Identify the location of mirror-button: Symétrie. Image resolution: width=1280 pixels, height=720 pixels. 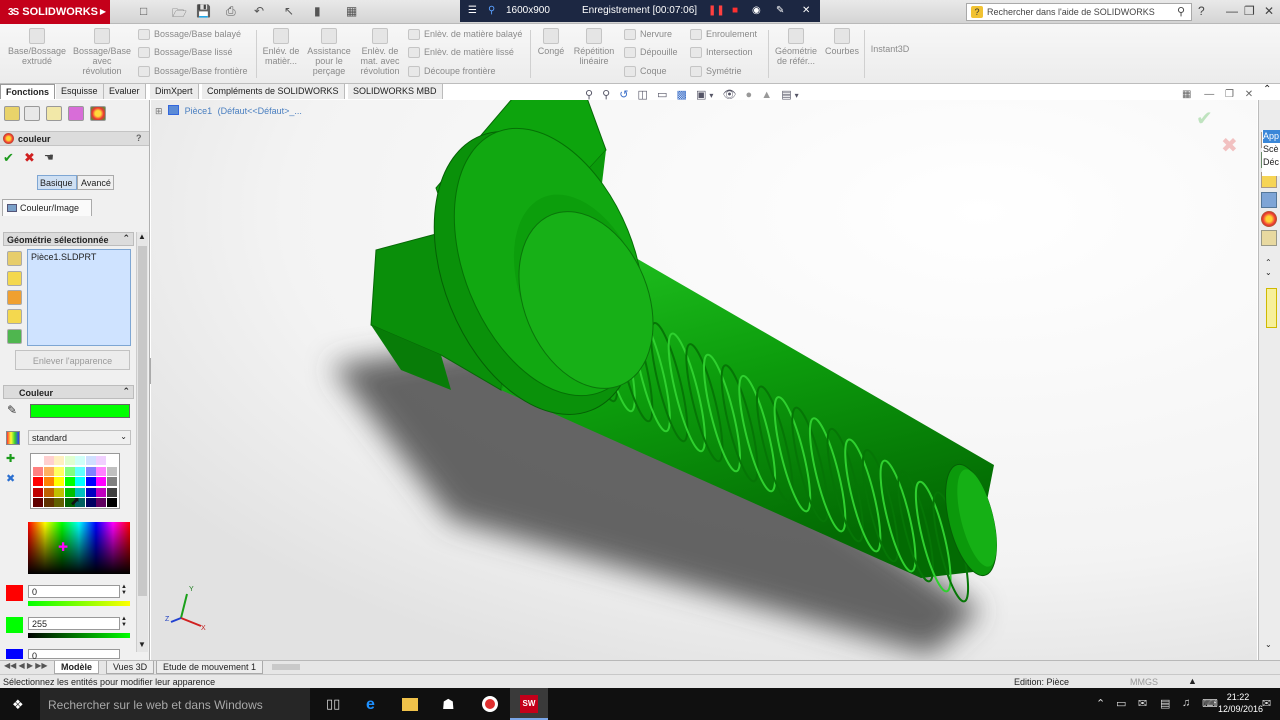
(716, 72).